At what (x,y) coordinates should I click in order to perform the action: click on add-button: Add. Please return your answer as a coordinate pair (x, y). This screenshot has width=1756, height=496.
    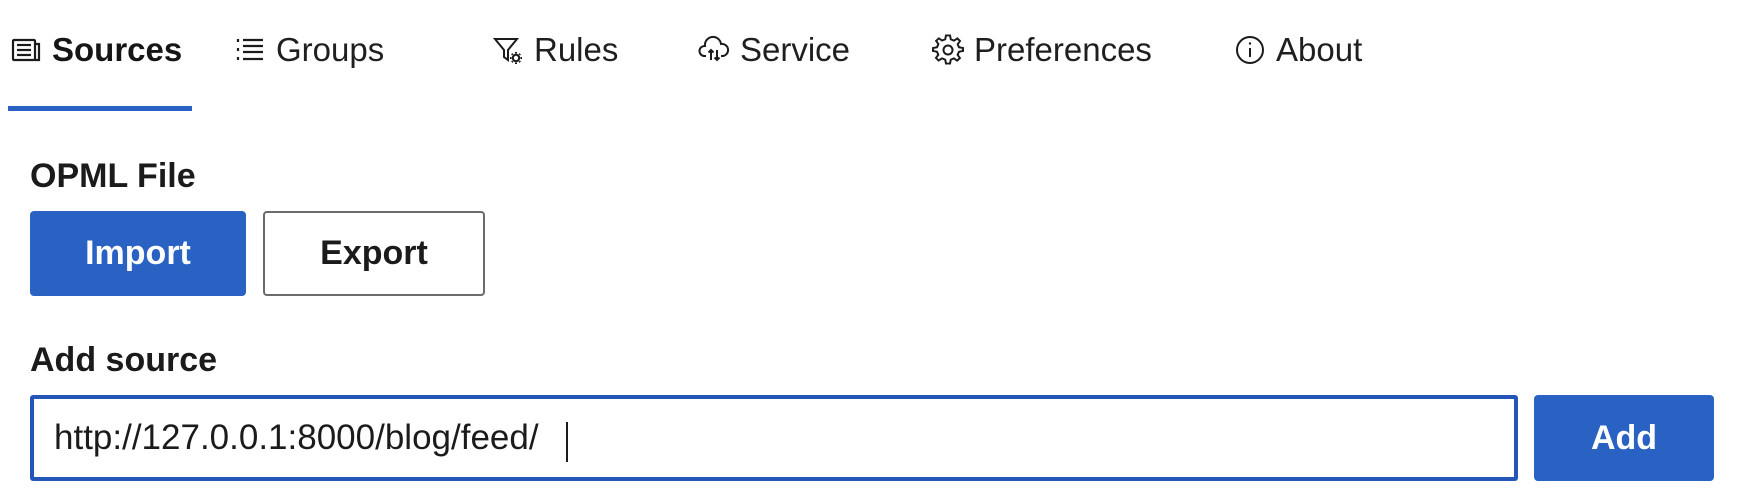
    Looking at the image, I should click on (1624, 438).